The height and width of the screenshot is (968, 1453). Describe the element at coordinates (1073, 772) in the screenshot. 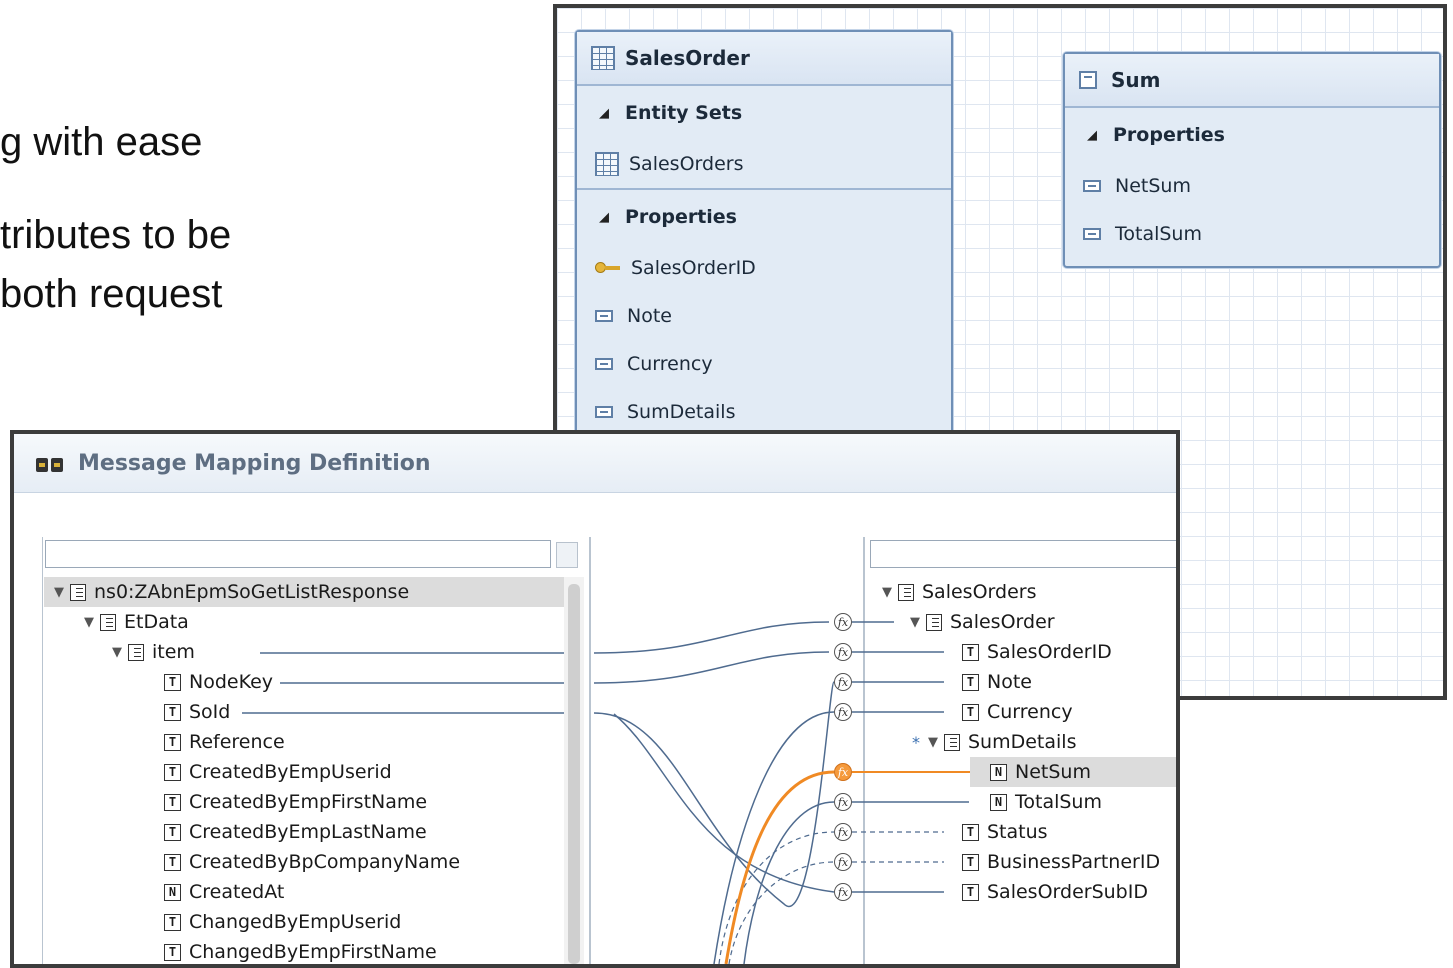

I see `tree-node-selected: N NetSum` at that location.